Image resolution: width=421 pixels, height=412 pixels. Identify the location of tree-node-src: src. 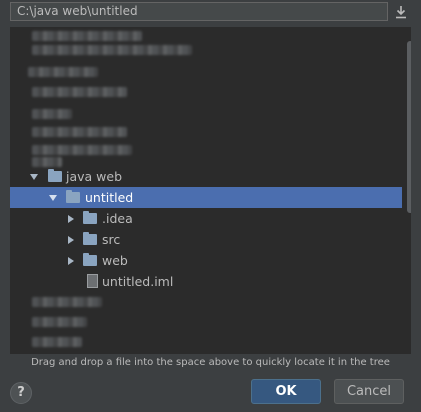
(206, 239).